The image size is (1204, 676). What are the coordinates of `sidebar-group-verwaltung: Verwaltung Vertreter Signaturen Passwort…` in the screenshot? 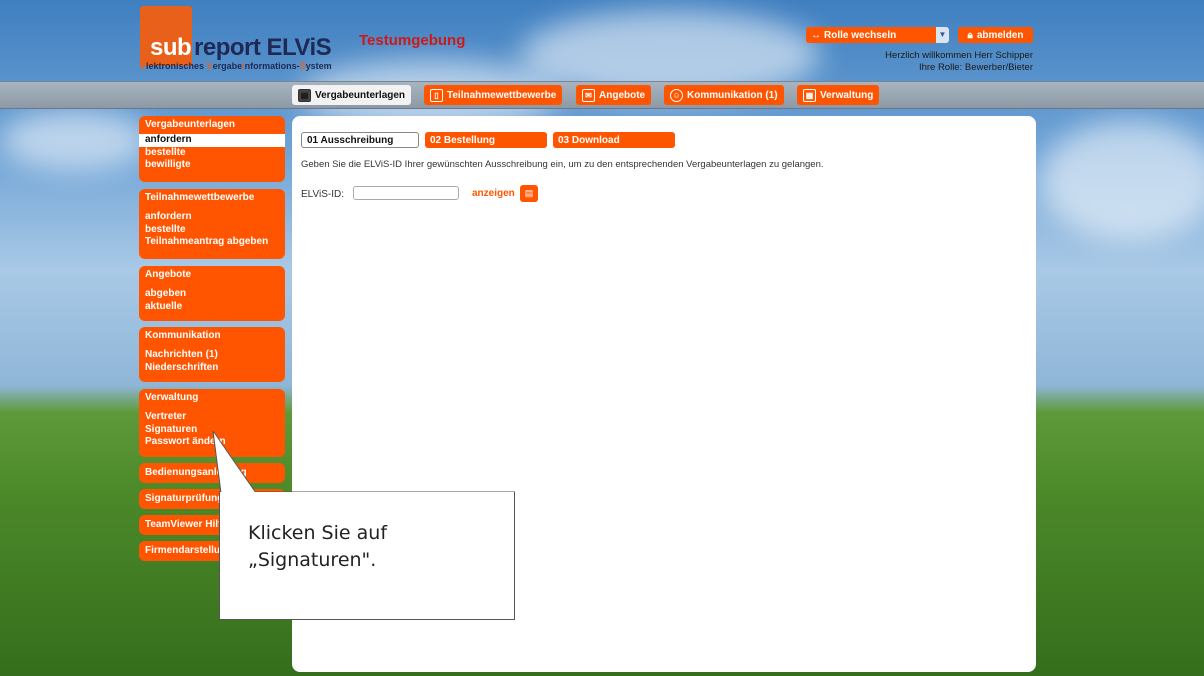 It's located at (212, 423).